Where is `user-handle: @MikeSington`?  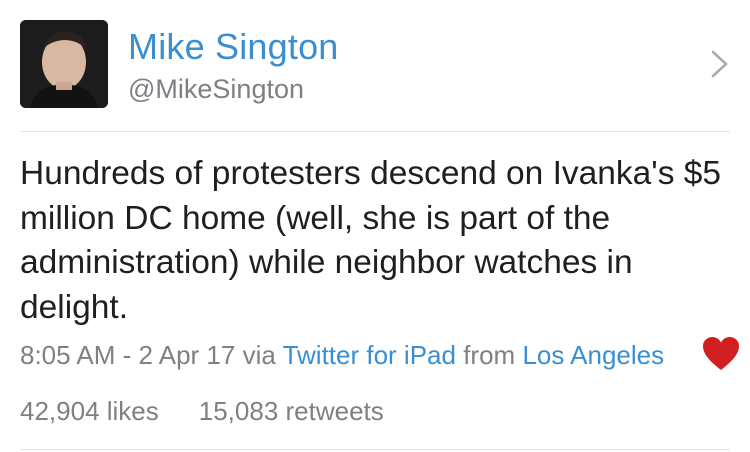 user-handle: @MikeSington is located at coordinates (216, 89).